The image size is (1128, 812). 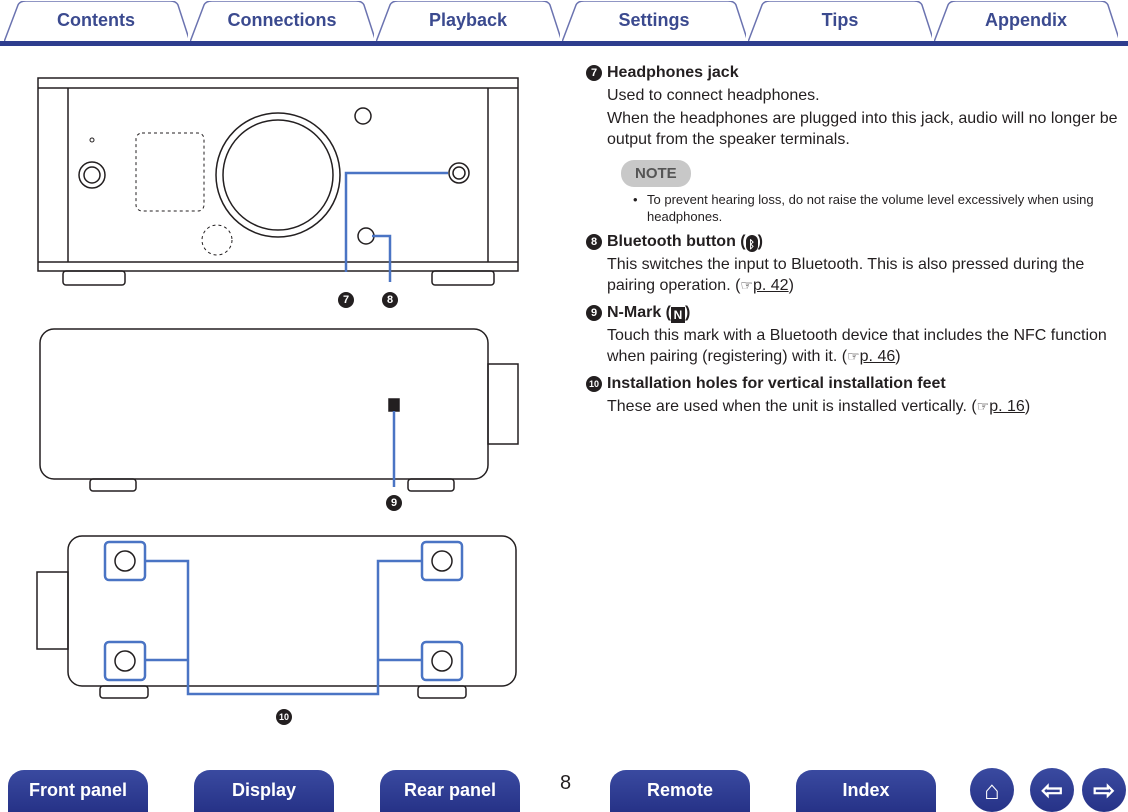 What do you see at coordinates (1104, 790) in the screenshot?
I see `arrow-right-icon: ⇨` at bounding box center [1104, 790].